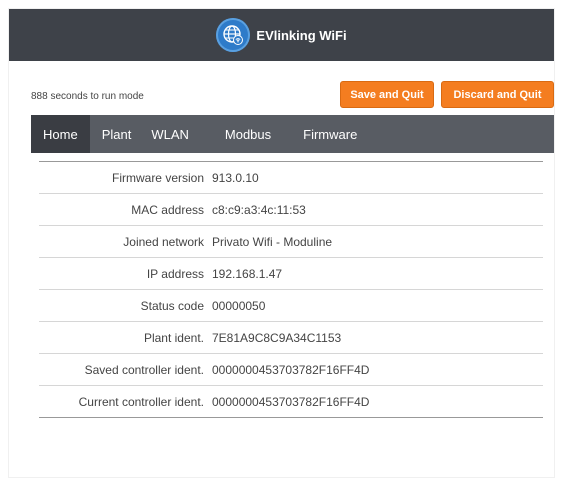 This screenshot has width=563, height=485. What do you see at coordinates (235, 177) in the screenshot?
I see `row-value: 913.0.10` at bounding box center [235, 177].